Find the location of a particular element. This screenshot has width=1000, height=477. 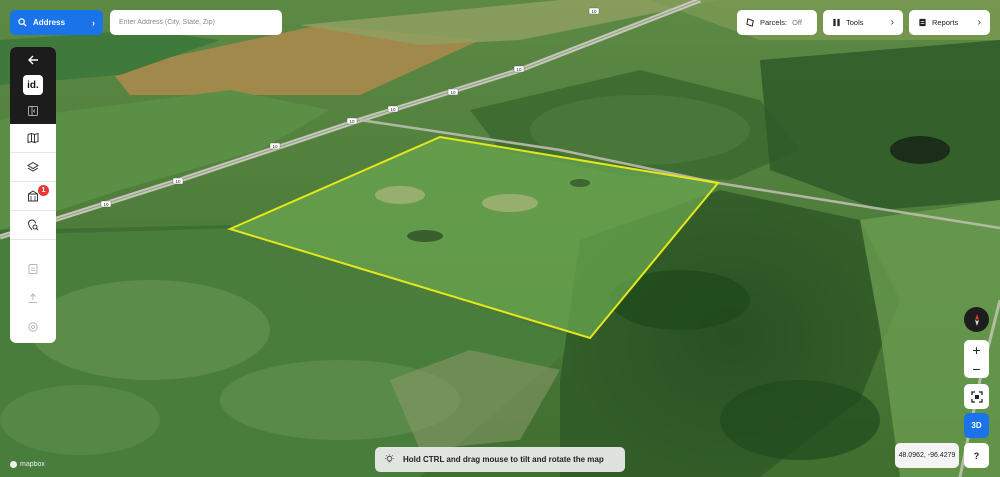

sidebar-item-location-search is located at coordinates (33, 225).